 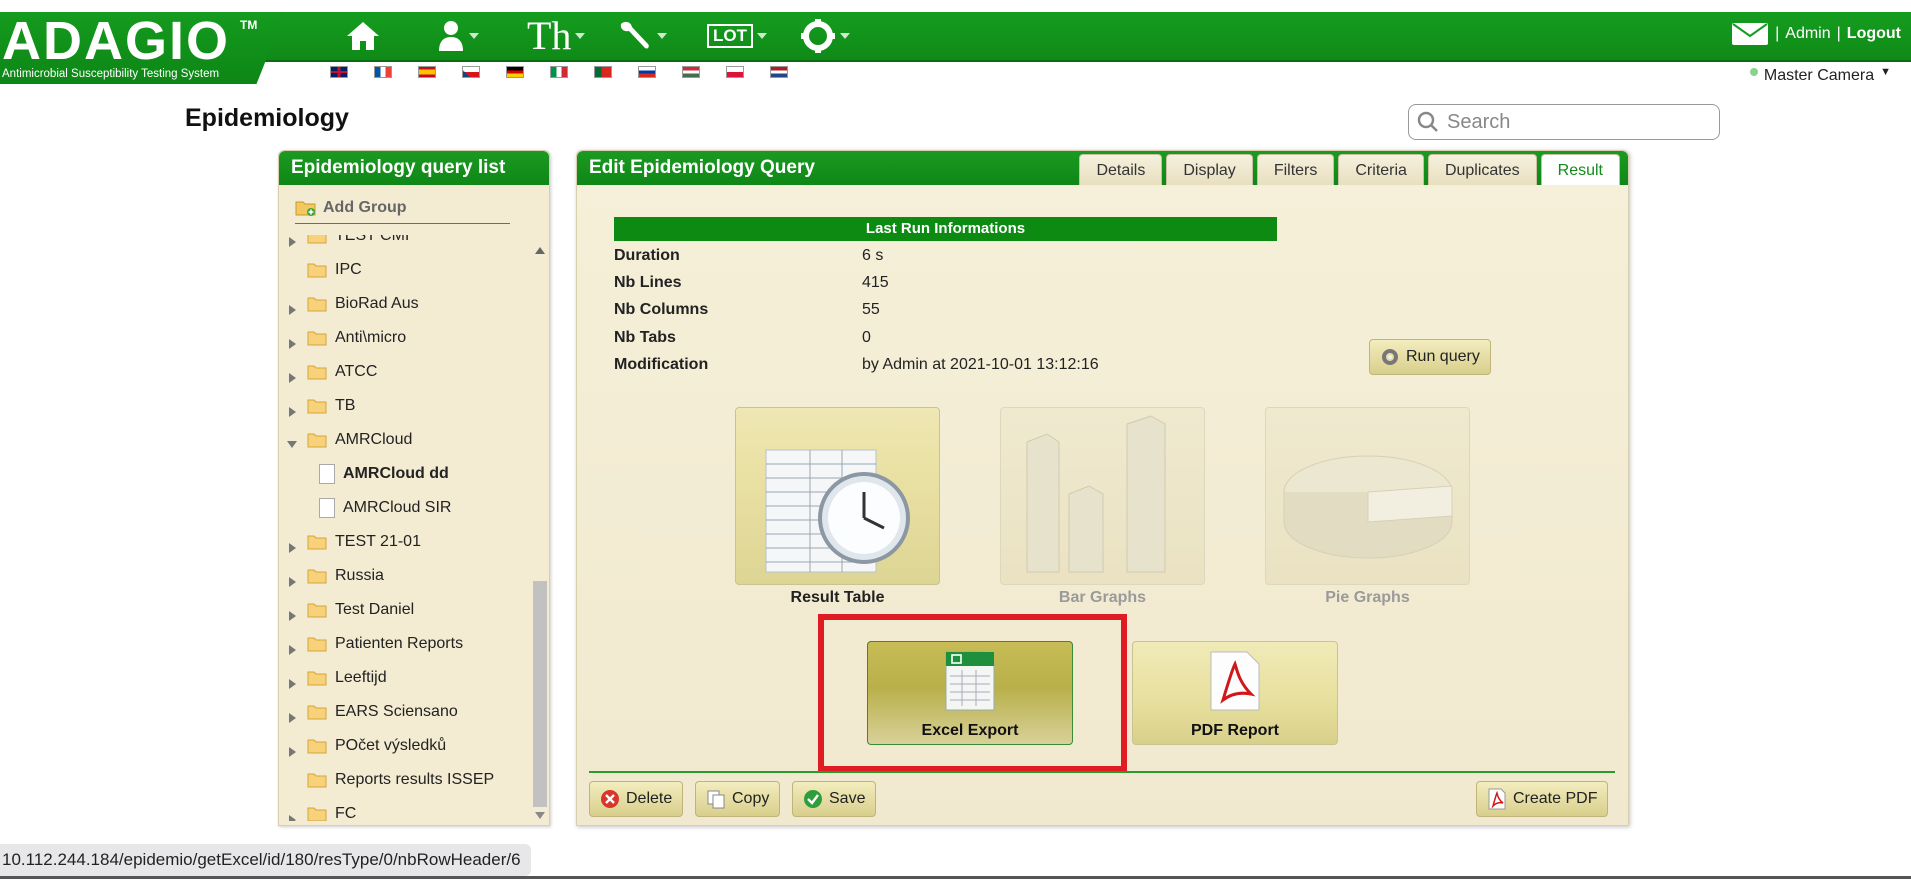 What do you see at coordinates (292, 440) in the screenshot?
I see `collapse-arrow-icon` at bounding box center [292, 440].